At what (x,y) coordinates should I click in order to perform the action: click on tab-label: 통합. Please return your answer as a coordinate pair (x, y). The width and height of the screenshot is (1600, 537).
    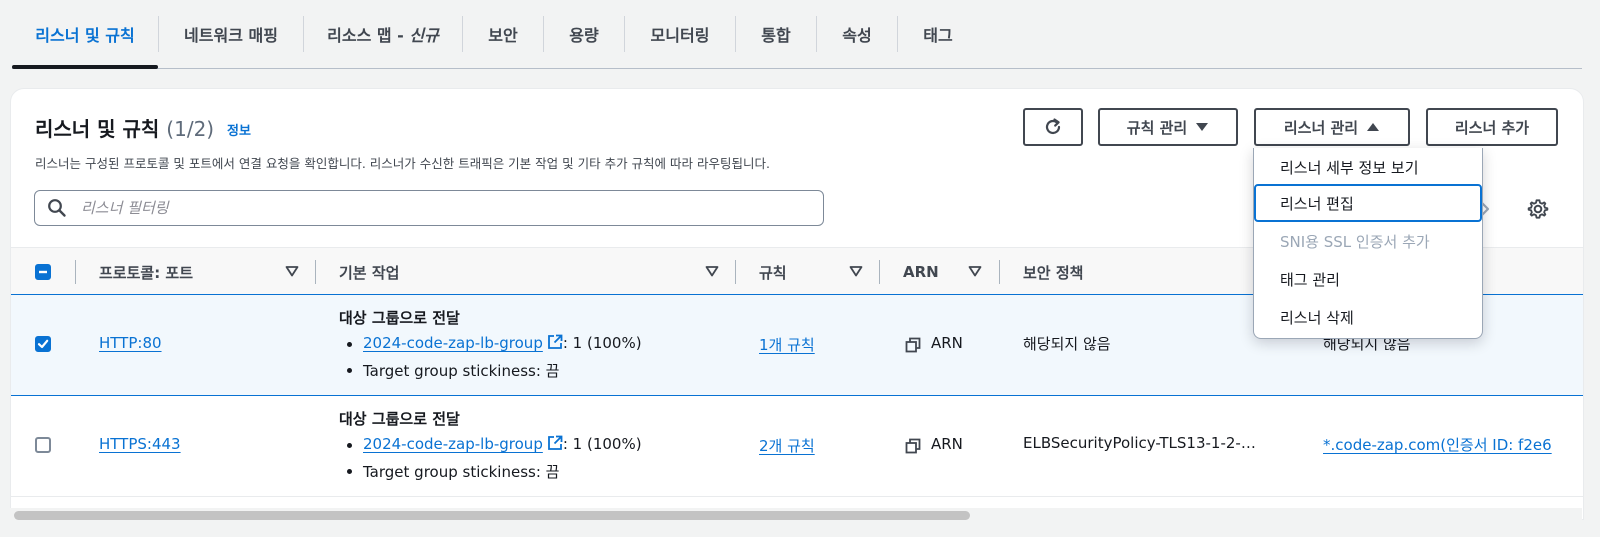
    Looking at the image, I should click on (776, 35).